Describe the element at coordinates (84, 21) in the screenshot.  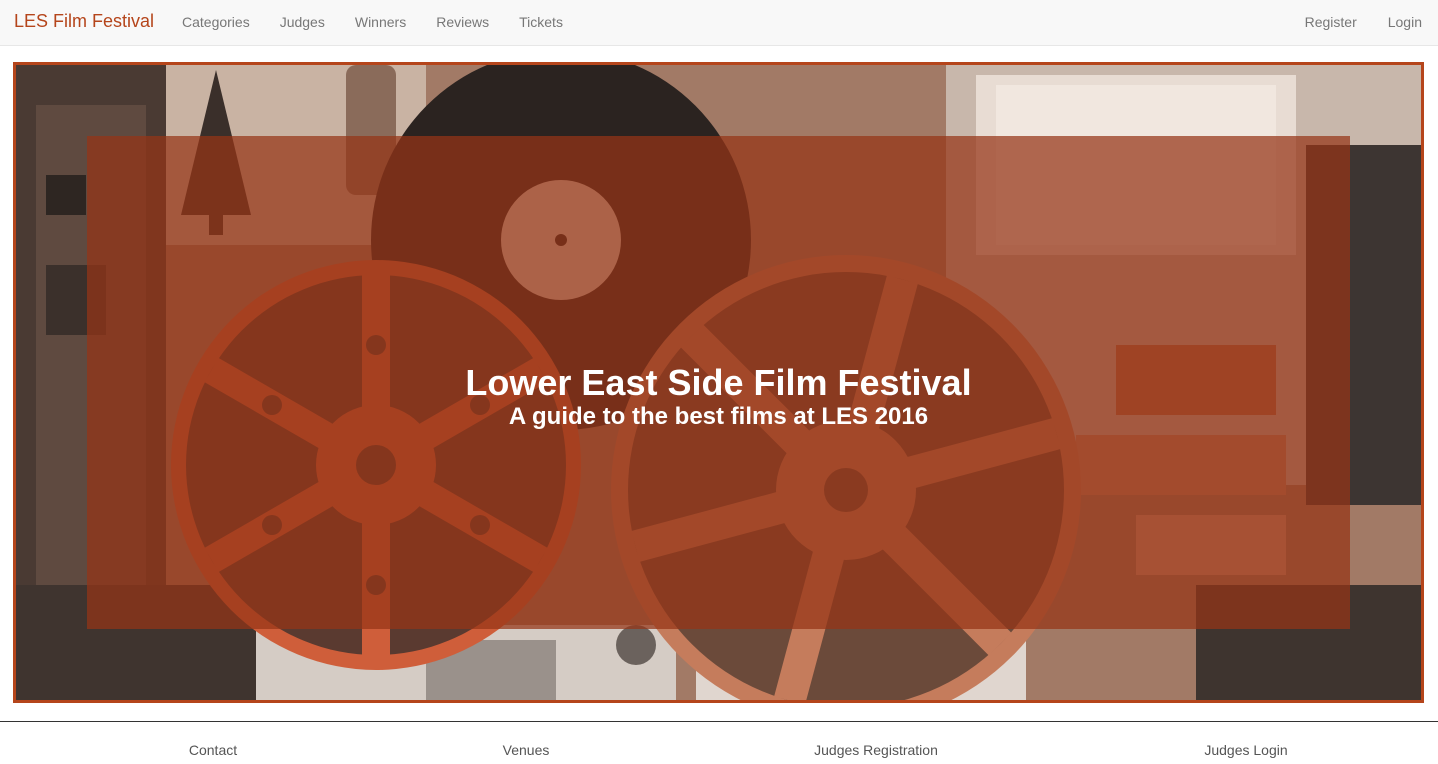
I see `brand-link: LES Film Festival` at that location.